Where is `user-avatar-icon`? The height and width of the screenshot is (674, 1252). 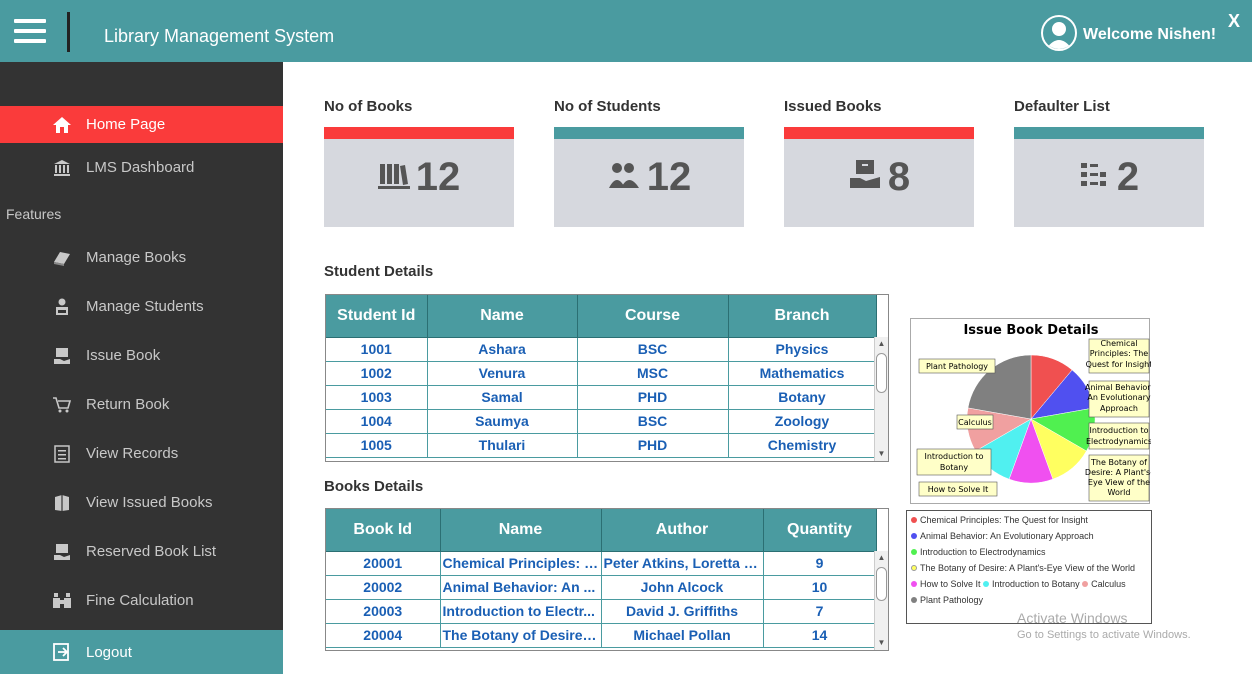
user-avatar-icon is located at coordinates (1059, 33).